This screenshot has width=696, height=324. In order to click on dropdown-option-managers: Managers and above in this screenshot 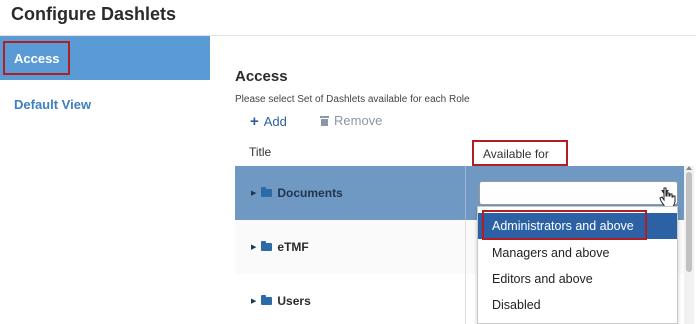, I will do `click(577, 253)`.